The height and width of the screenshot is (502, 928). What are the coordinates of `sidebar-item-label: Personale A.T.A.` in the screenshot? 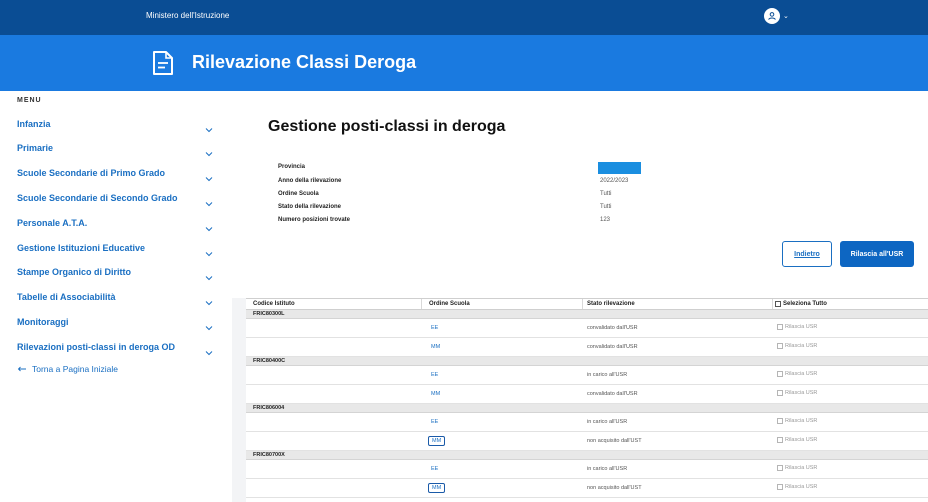 It's located at (52, 223).